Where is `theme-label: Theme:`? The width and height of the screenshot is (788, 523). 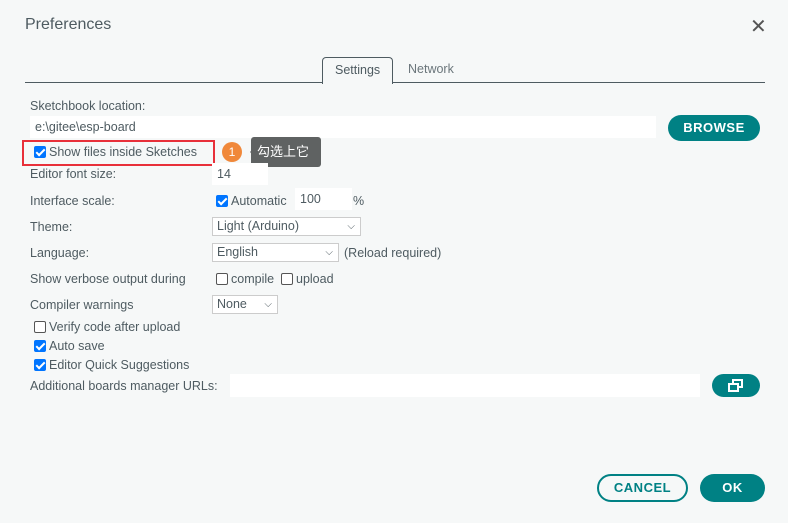 theme-label: Theme: is located at coordinates (51, 227).